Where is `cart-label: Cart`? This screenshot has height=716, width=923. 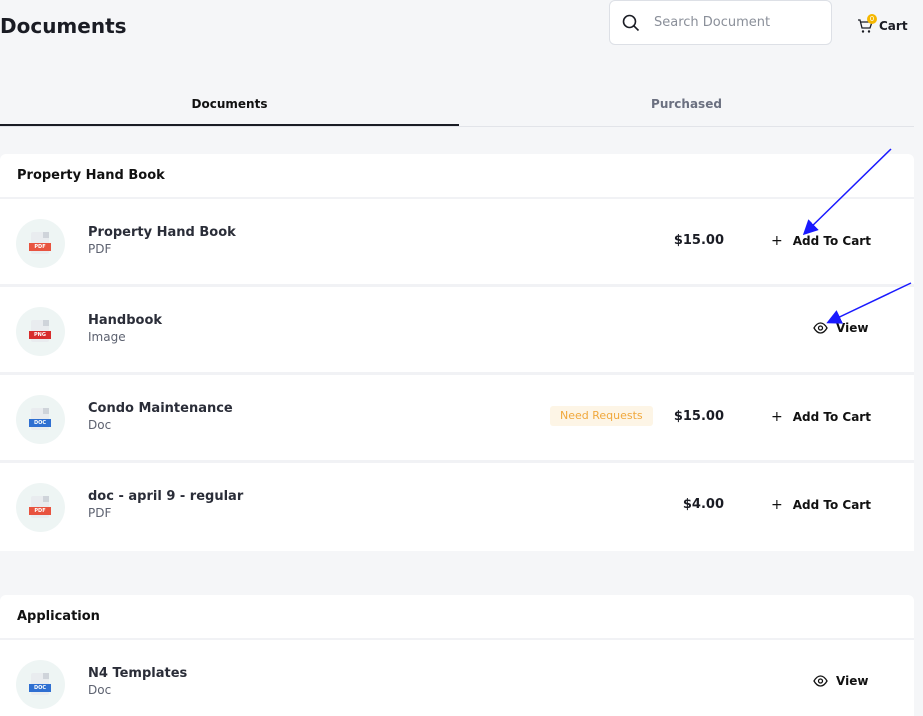
cart-label: Cart is located at coordinates (893, 26).